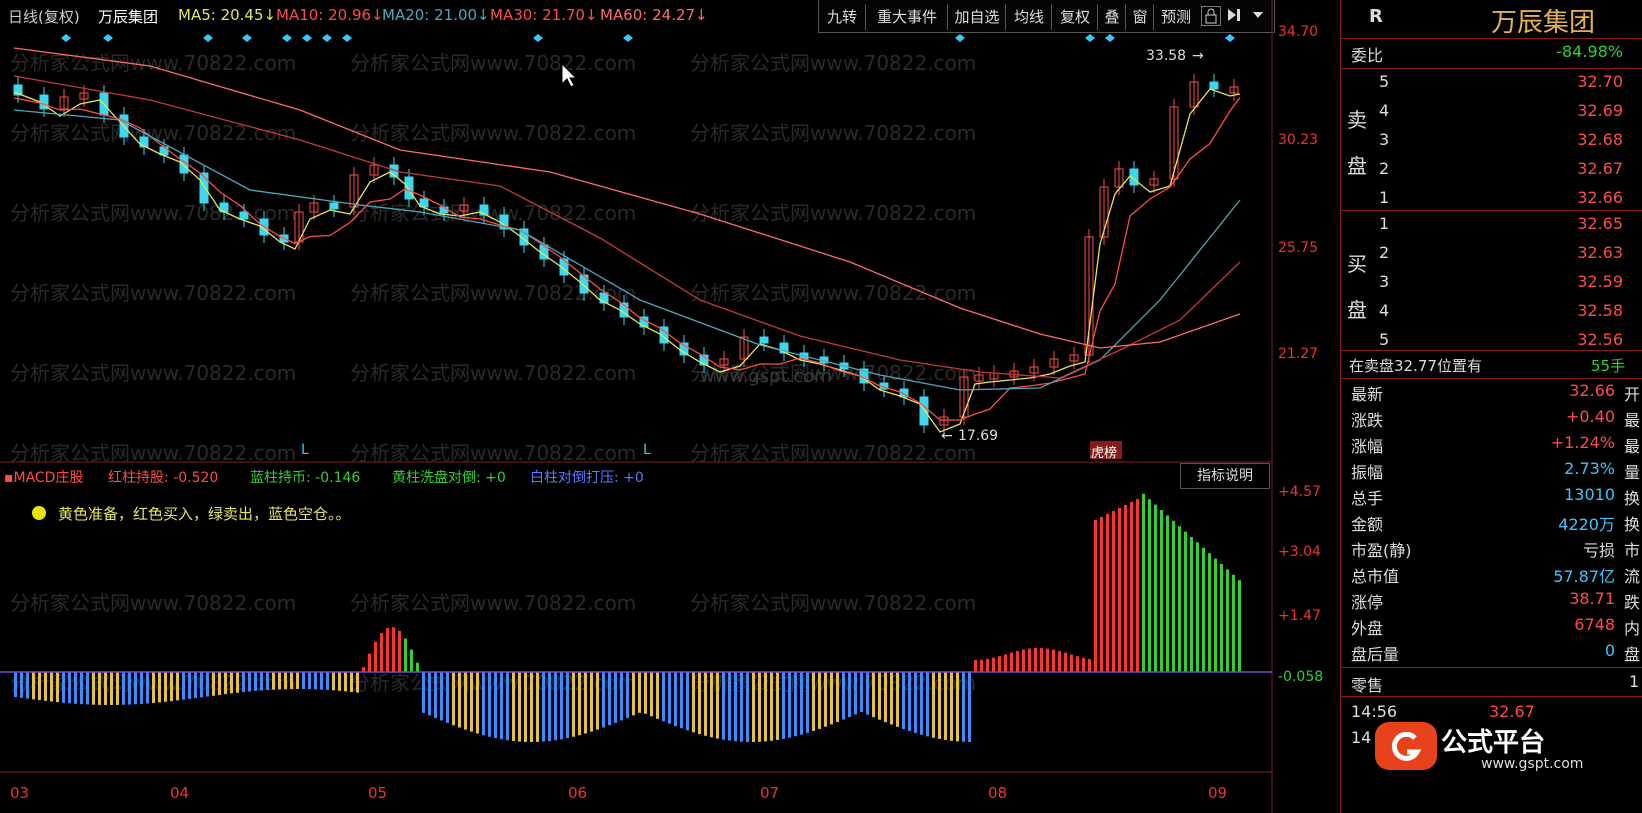 The width and height of the screenshot is (1642, 813). Describe the element at coordinates (1600, 252) in the screenshot. I see `order-price: 32.63` at that location.